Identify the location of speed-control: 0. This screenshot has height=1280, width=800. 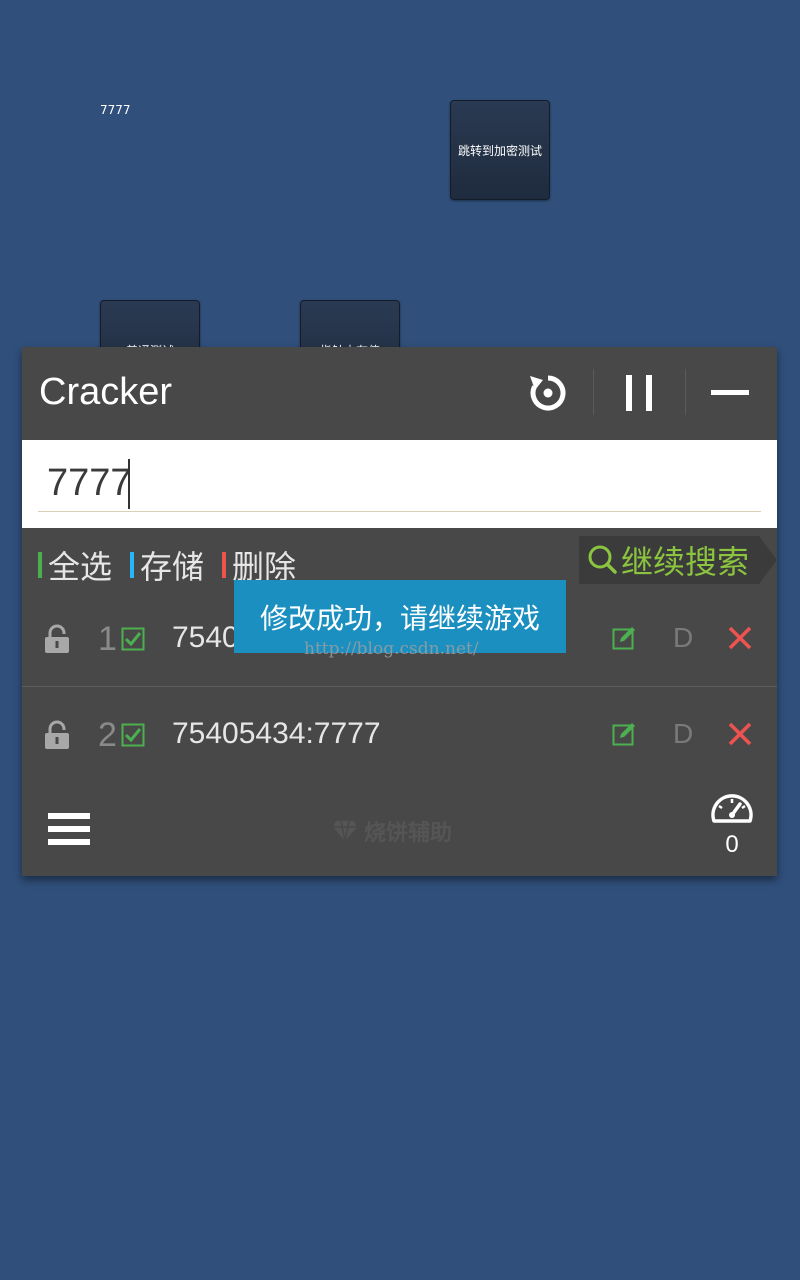
(732, 826).